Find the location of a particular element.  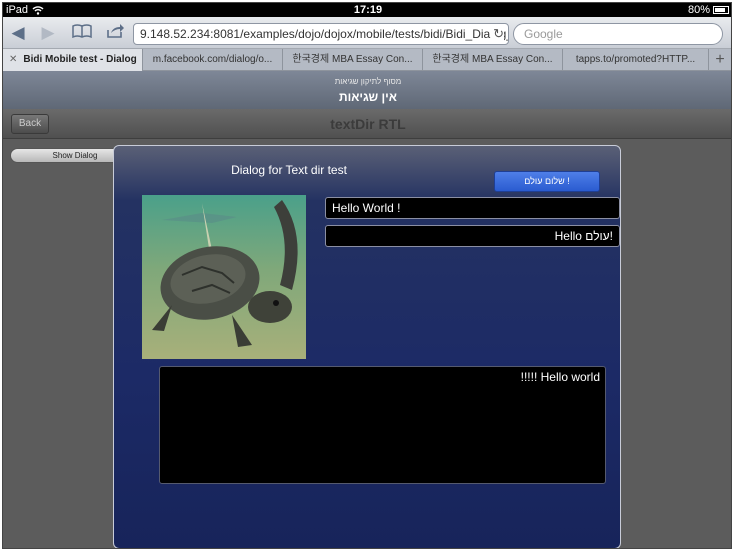

status-bar: iPad 17:19 80% is located at coordinates (367, 10).